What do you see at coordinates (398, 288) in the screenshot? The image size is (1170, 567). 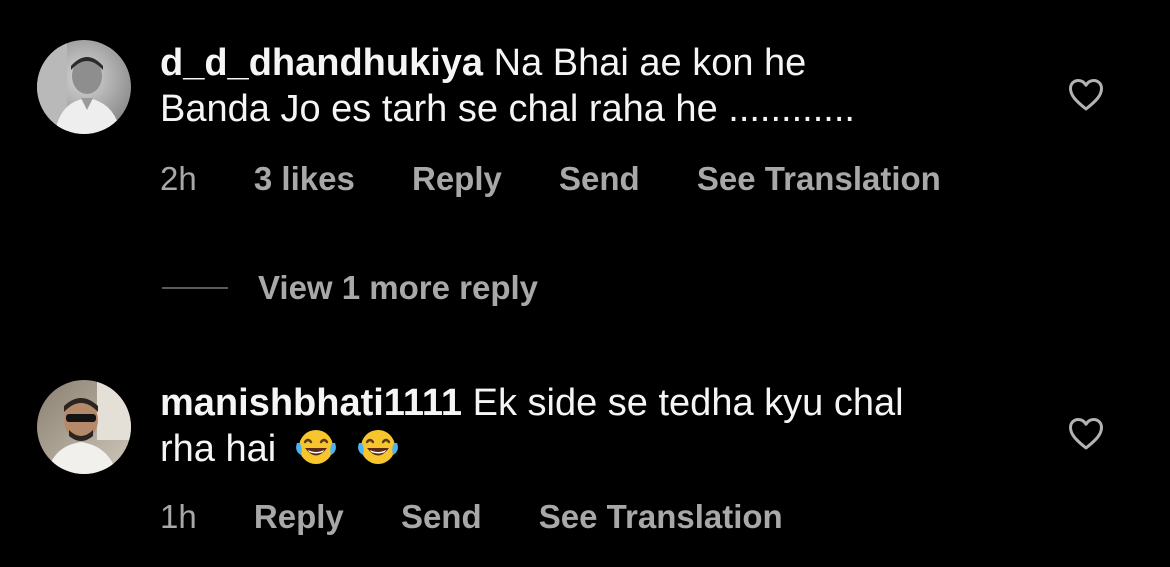 I see `view-more-replies-label: View 1 more reply` at bounding box center [398, 288].